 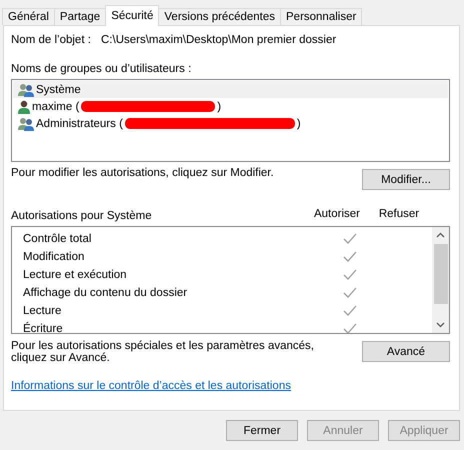 What do you see at coordinates (28, 16) in the screenshot?
I see `tab: Général` at bounding box center [28, 16].